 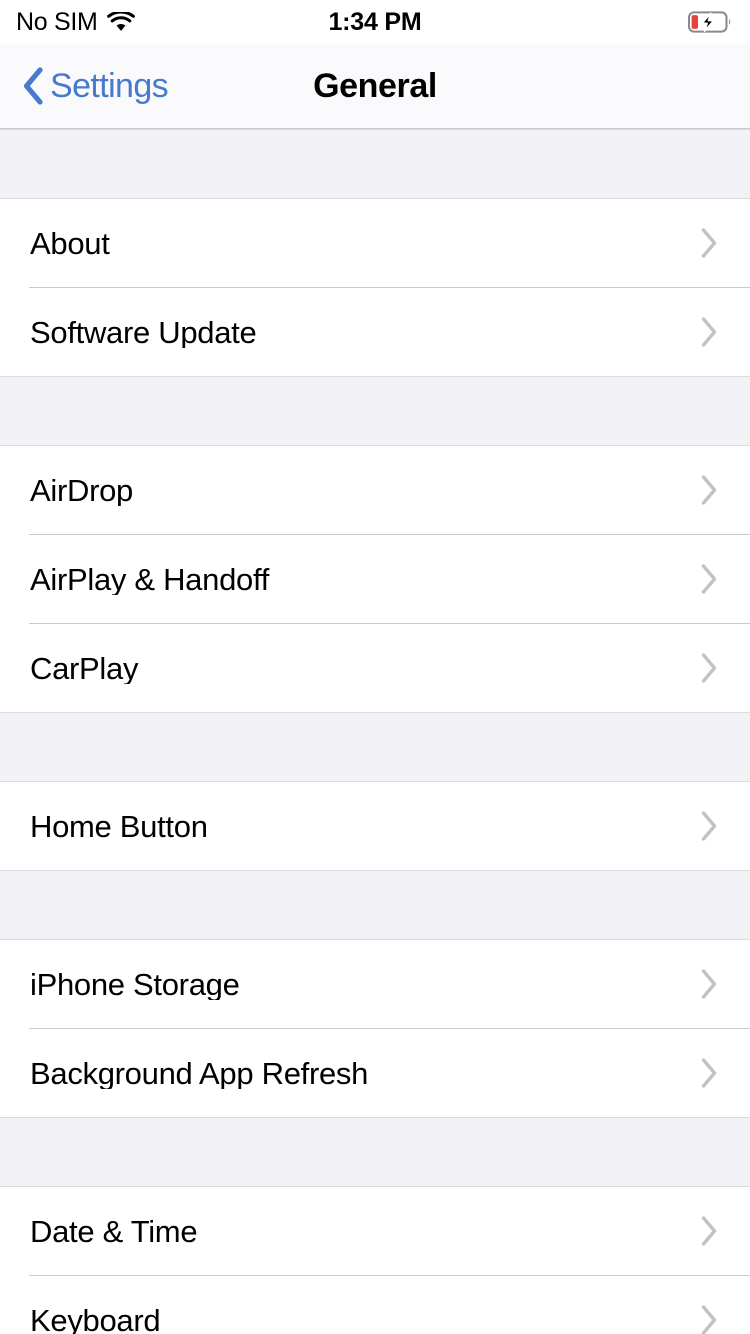 What do you see at coordinates (375, 332) in the screenshot?
I see `list-item: Software Update` at bounding box center [375, 332].